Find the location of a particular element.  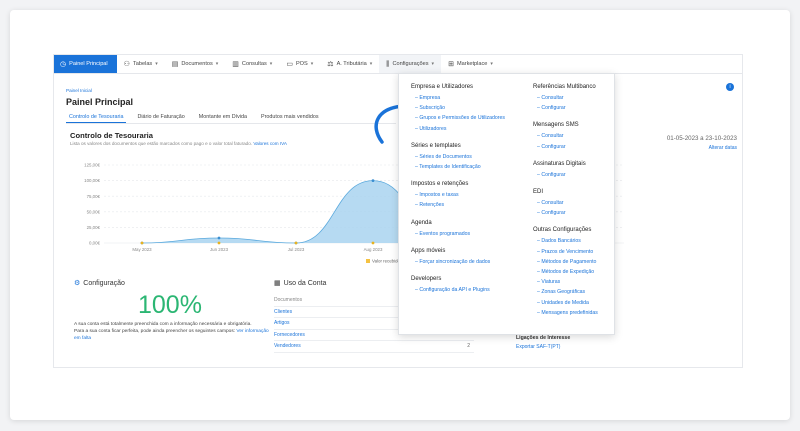

nav-pos: ▭ POS ▾ is located at coordinates (299, 64).